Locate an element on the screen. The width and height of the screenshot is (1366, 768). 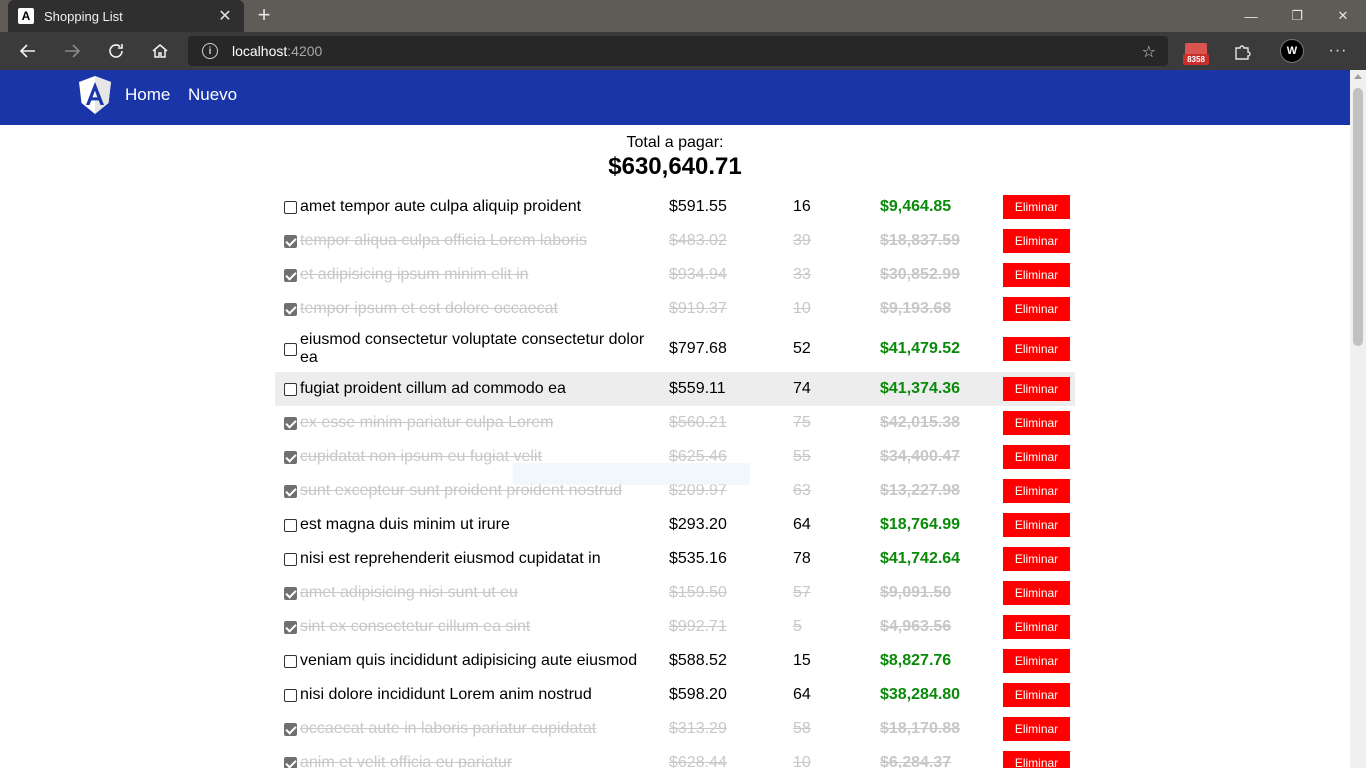
more-menu-icon: ··· is located at coordinates (1338, 51).